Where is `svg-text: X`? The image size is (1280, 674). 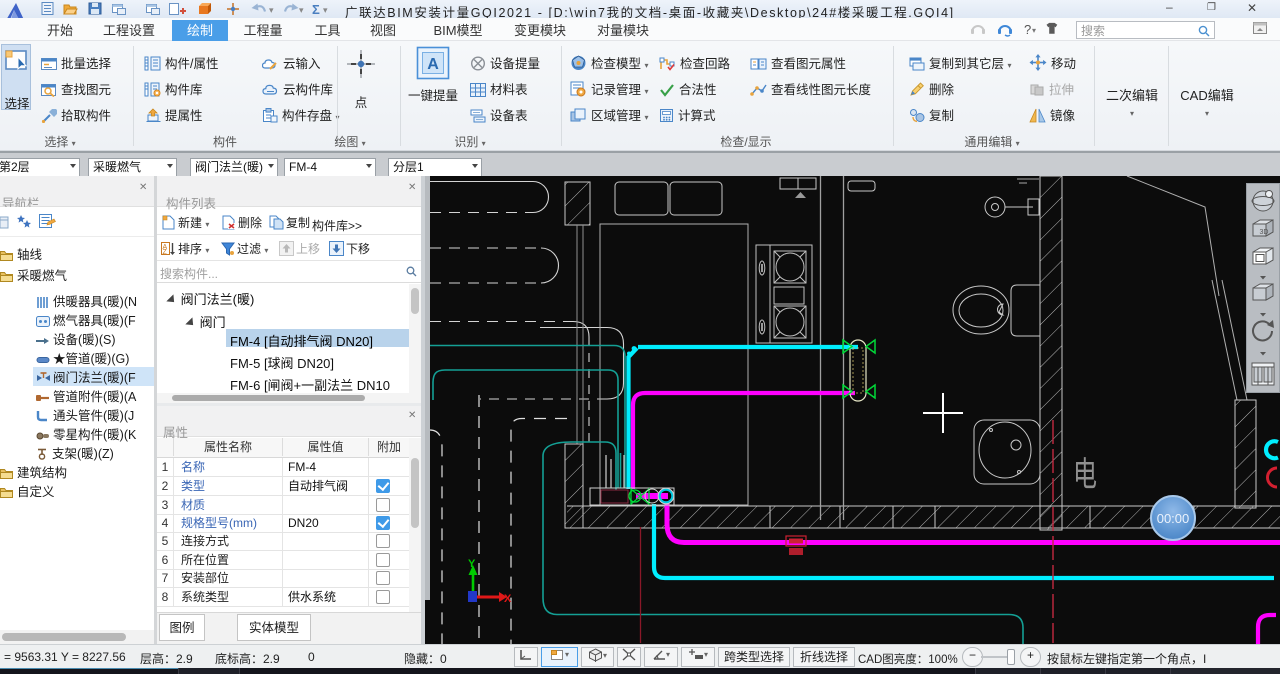 svg-text: X is located at coordinates (508, 599).